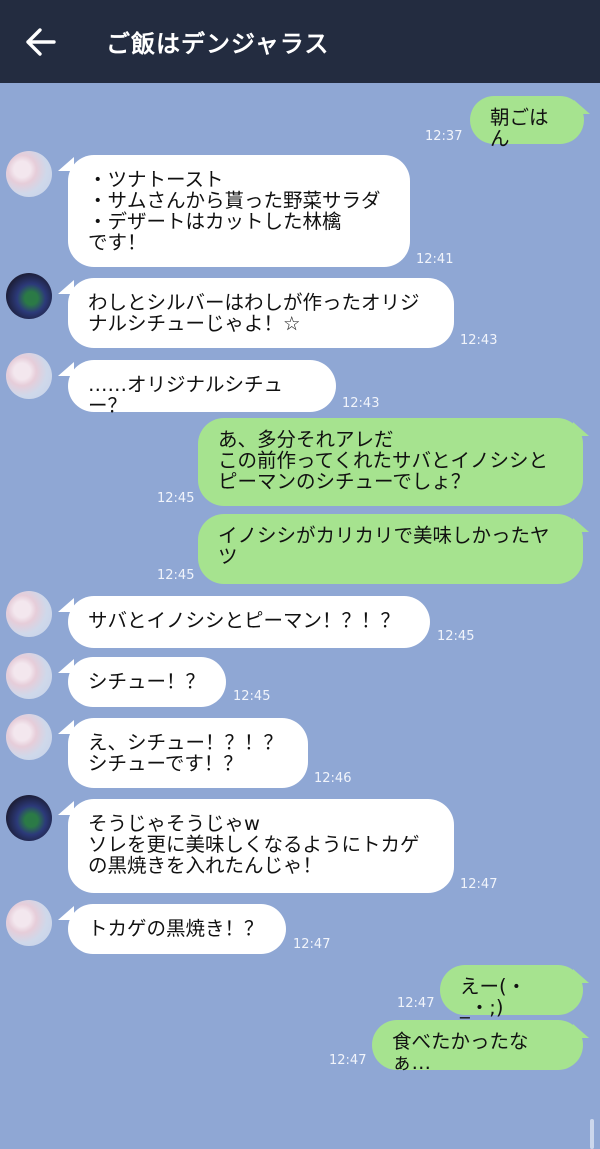 Image resolution: width=600 pixels, height=1149 pixels. What do you see at coordinates (147, 682) in the screenshot?
I see `message-bubble: シチュー！？` at bounding box center [147, 682].